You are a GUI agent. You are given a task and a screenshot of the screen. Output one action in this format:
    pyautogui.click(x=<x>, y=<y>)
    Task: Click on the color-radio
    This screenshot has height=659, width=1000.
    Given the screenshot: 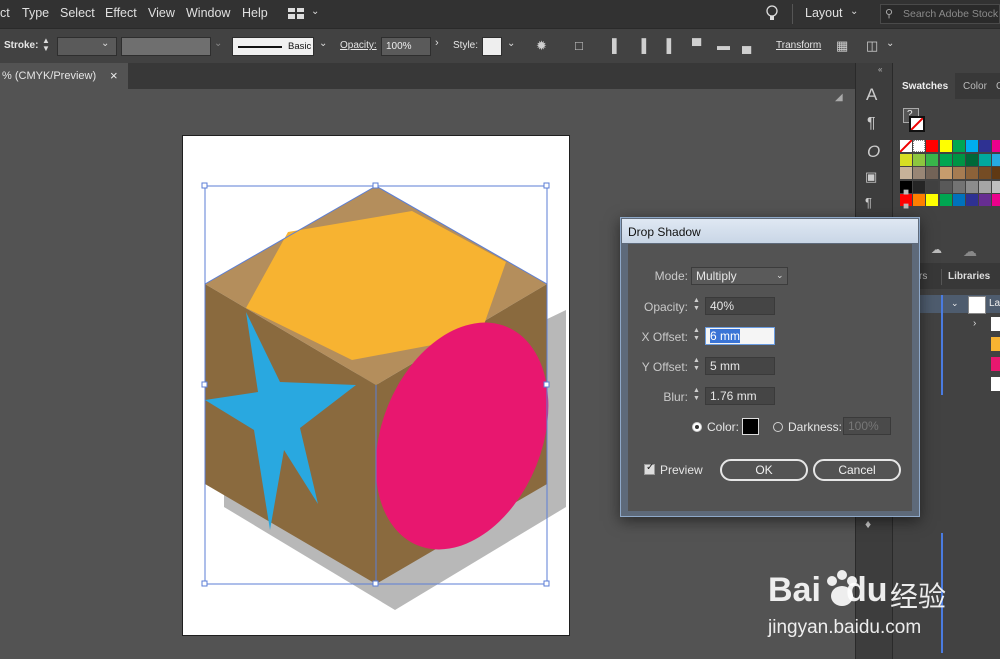 What is the action you would take?
    pyautogui.click(x=697, y=427)
    